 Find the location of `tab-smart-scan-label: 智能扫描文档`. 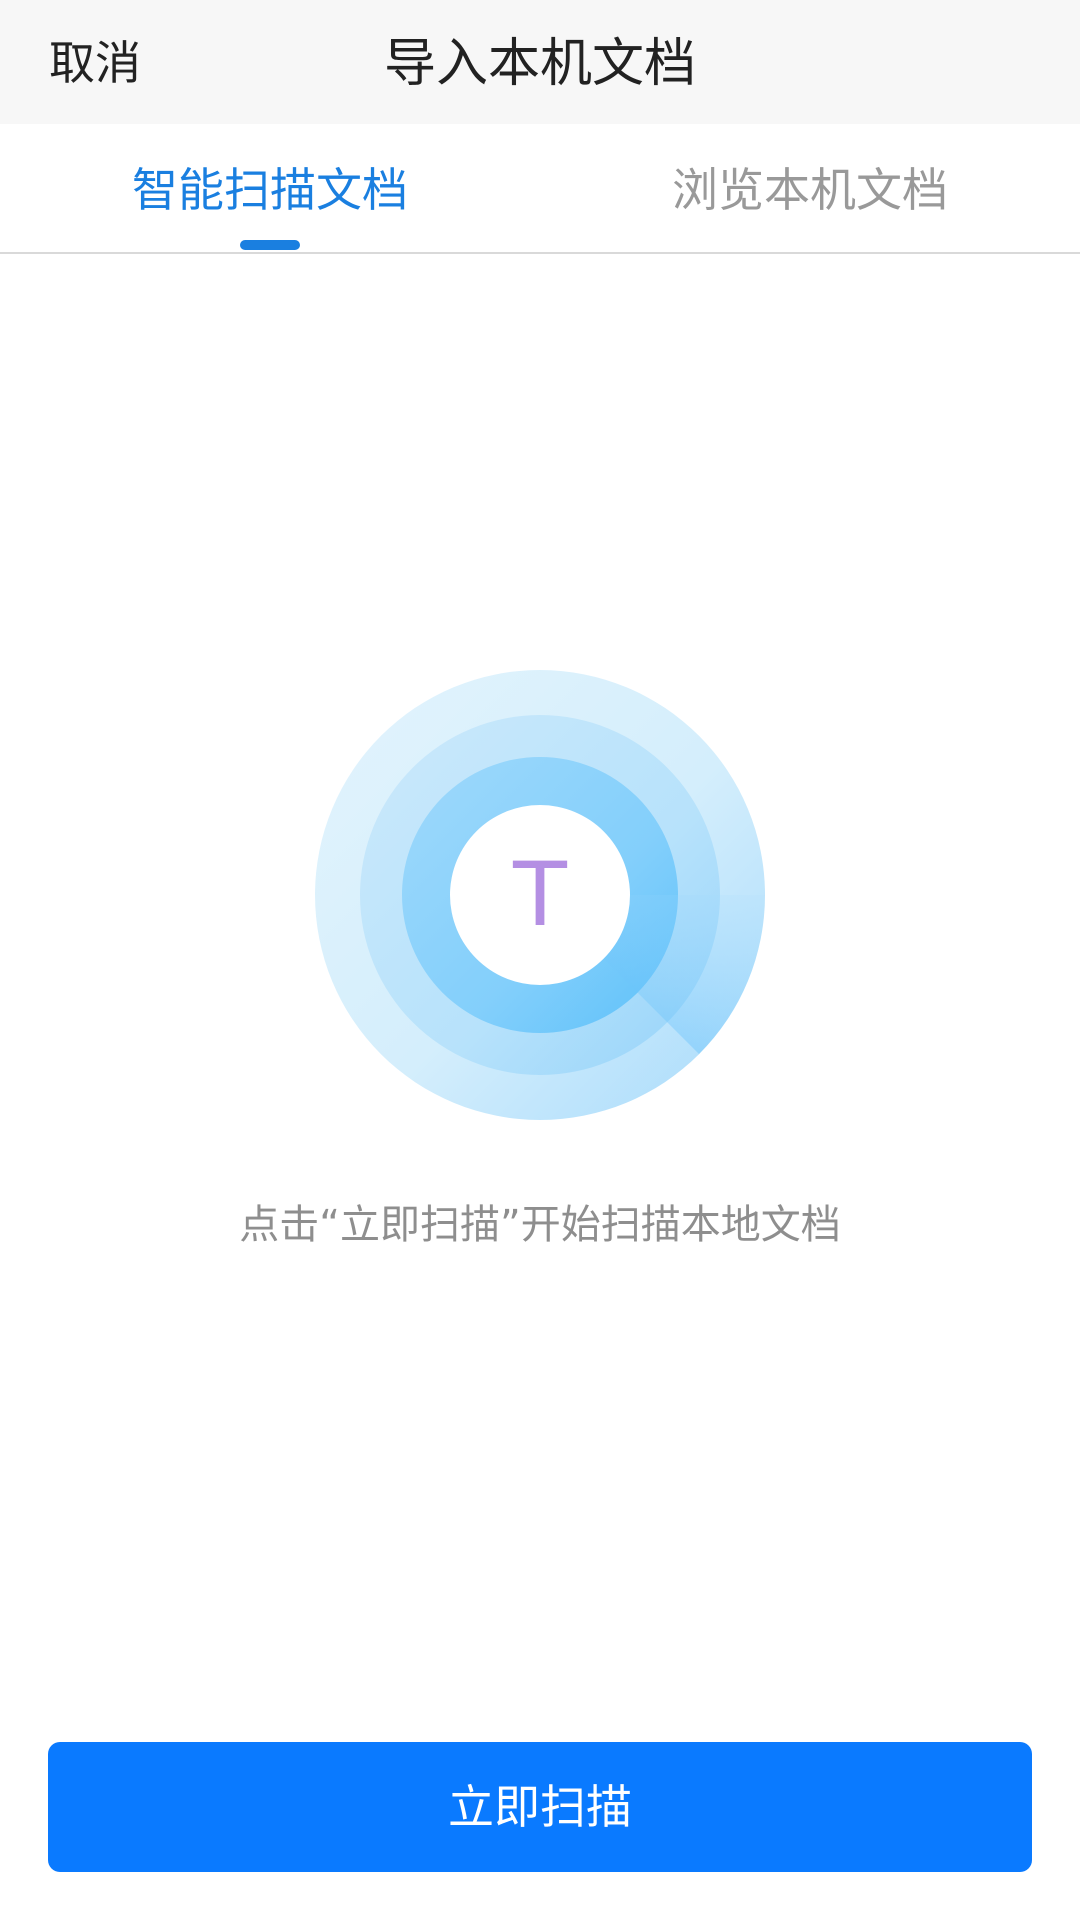

tab-smart-scan-label: 智能扫描文档 is located at coordinates (270, 190).